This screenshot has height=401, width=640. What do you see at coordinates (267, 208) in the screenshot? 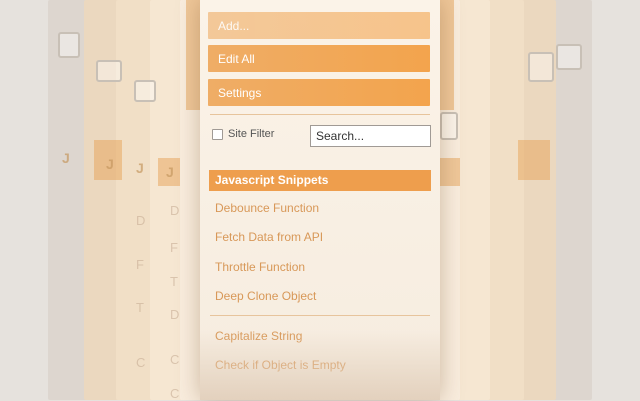
I see `snippet-item: Debounce Function` at bounding box center [267, 208].